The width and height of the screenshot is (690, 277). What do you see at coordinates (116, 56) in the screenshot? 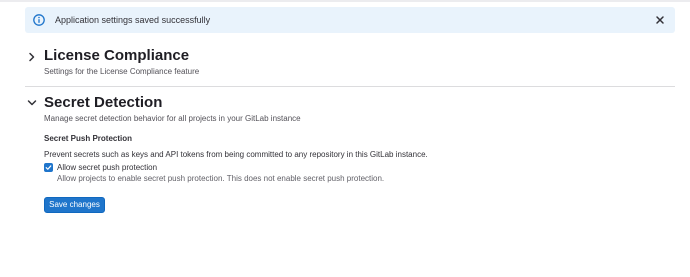
I see `license-compliance-title: License Compliance` at bounding box center [116, 56].